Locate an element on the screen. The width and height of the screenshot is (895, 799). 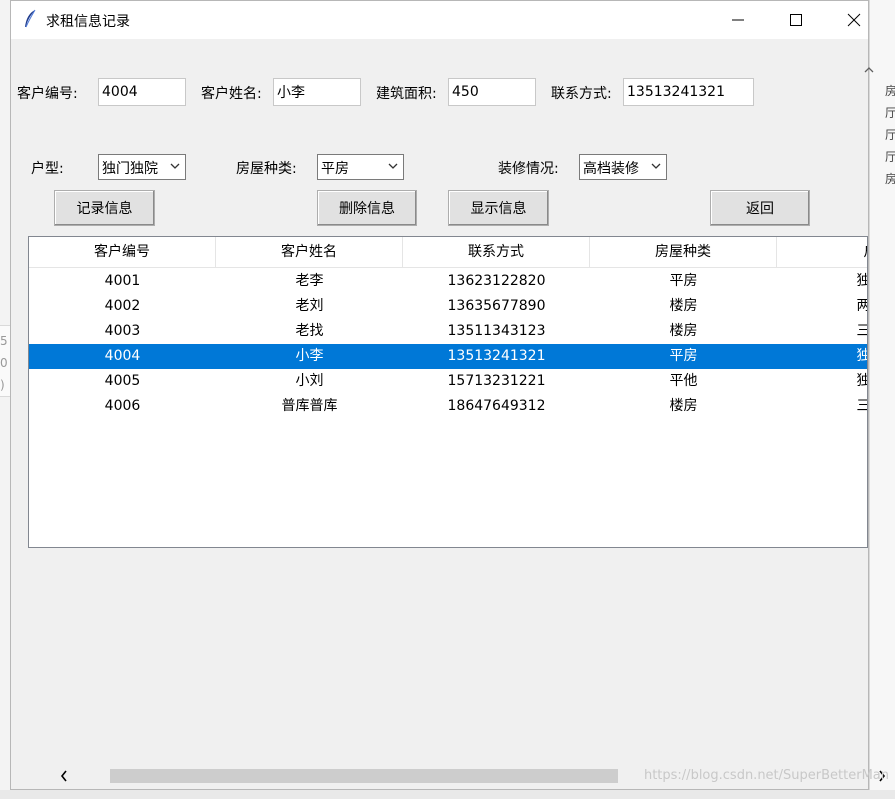
table-cell: 4006 is located at coordinates (122, 406).